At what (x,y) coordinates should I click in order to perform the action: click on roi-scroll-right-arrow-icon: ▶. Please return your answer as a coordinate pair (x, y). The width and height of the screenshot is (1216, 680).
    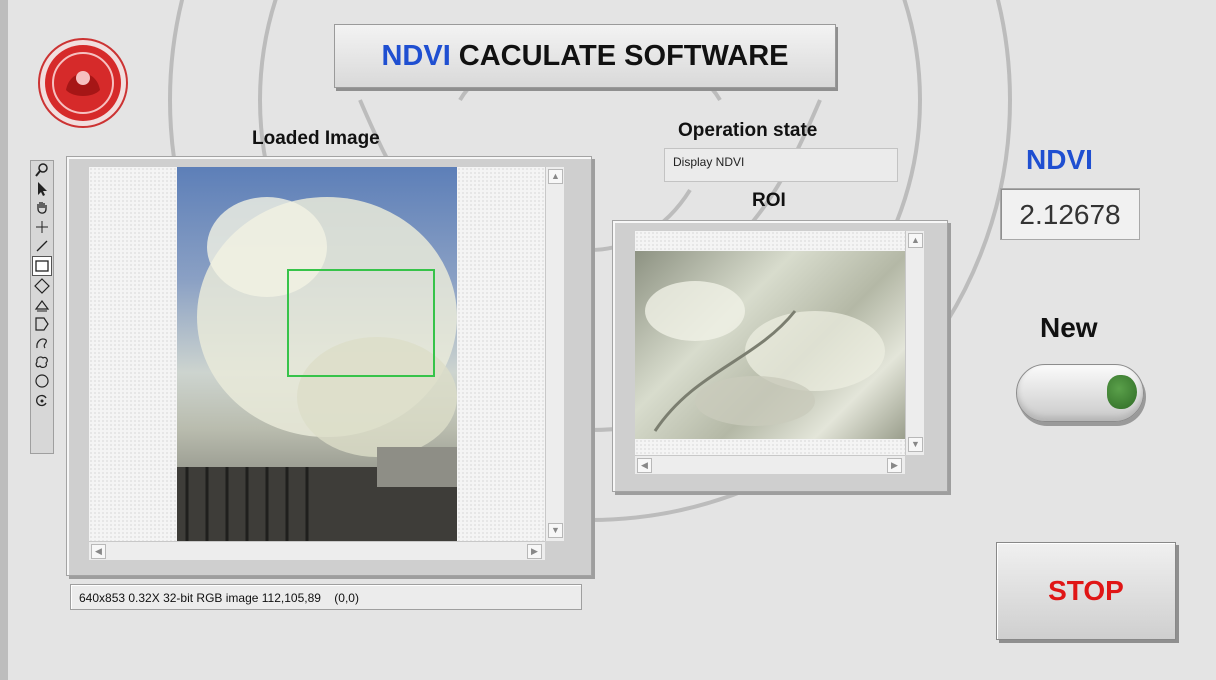
    Looking at the image, I should click on (894, 465).